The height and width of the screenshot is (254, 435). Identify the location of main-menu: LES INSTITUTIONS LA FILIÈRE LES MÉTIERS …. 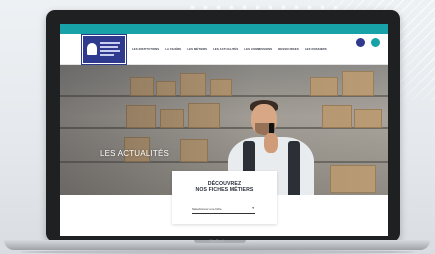
(229, 49).